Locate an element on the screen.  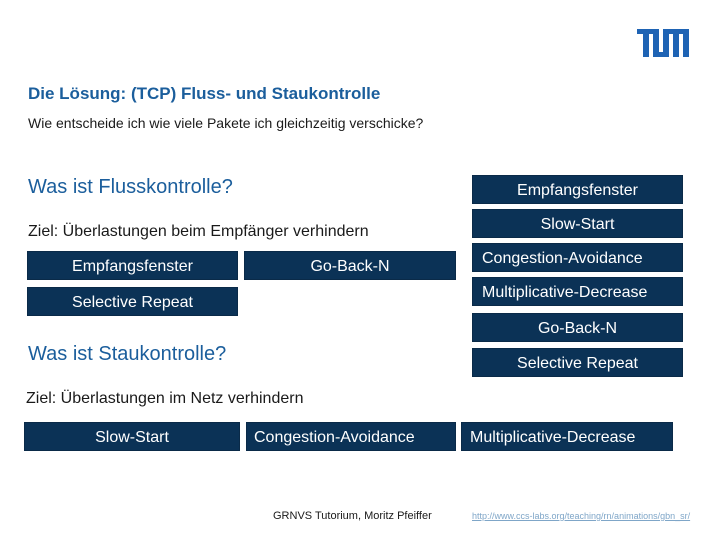
congestion-box-multiplicative-decrease: Multiplicative-Decrease is located at coordinates (567, 436).